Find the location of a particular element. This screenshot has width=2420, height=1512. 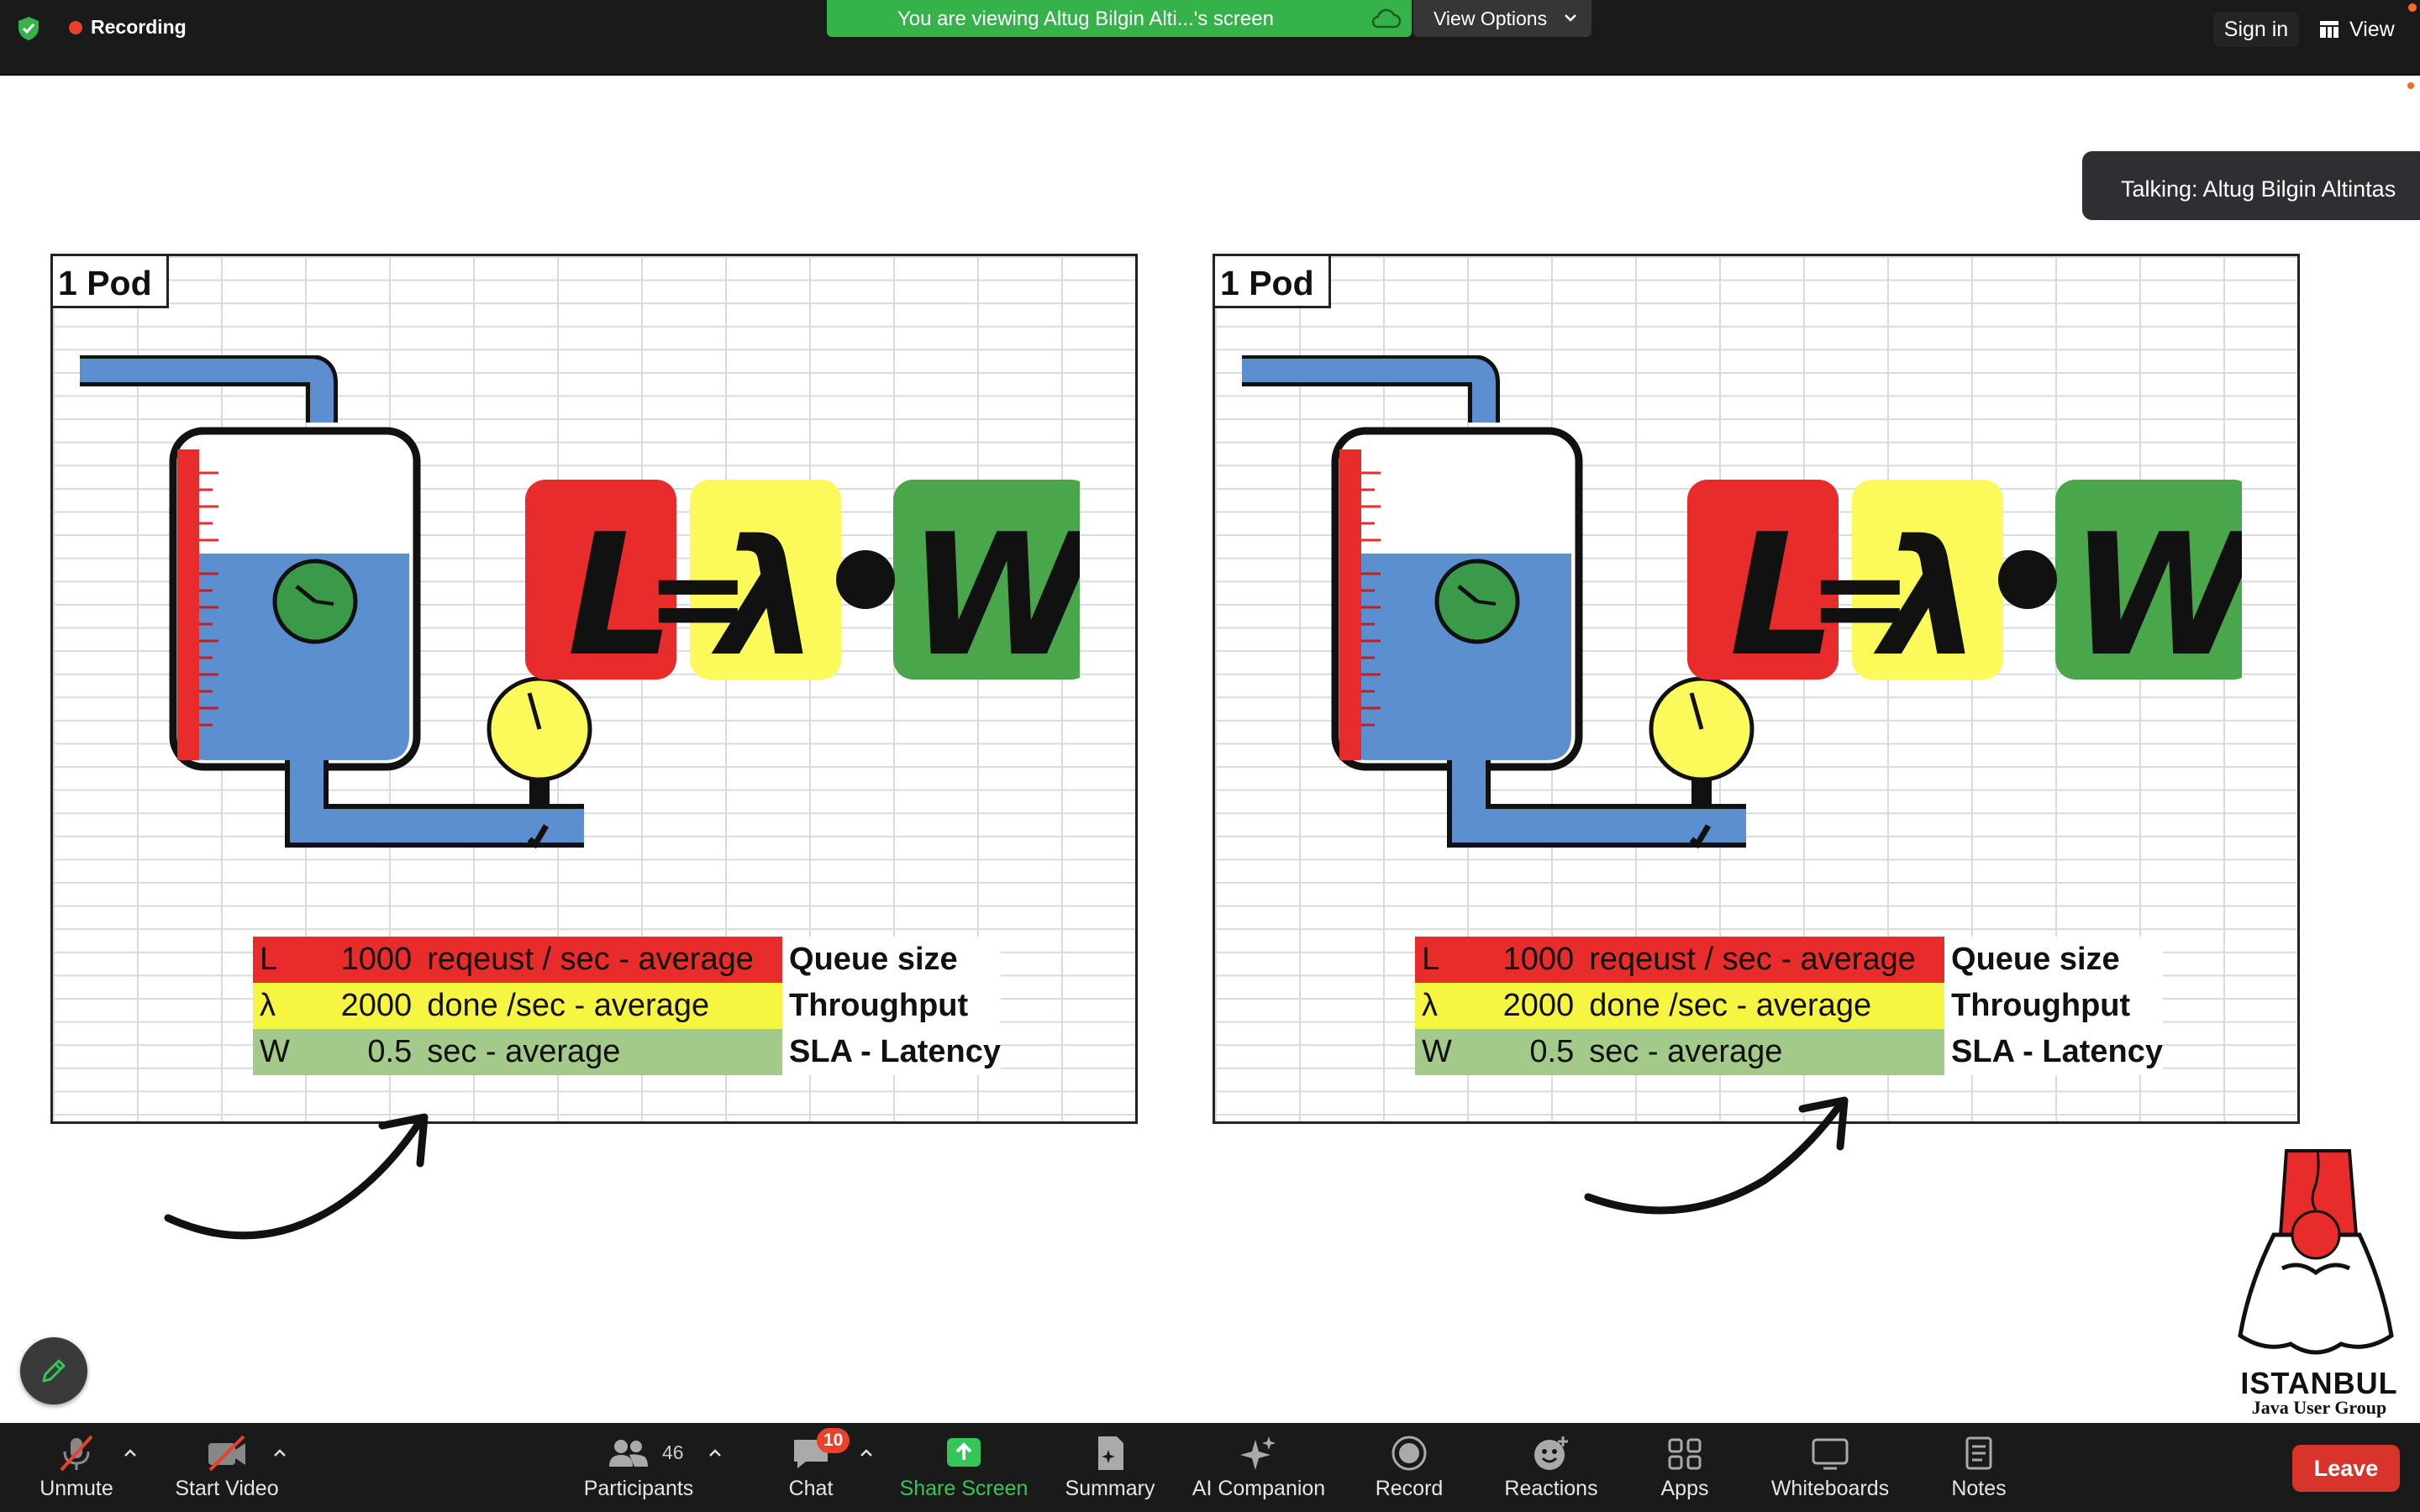

notes-label: Notes is located at coordinates (1979, 1488).